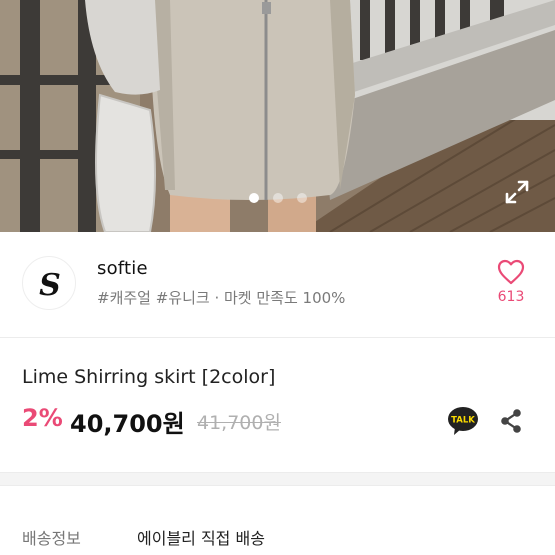  I want to click on section-divider, so click(277, 337).